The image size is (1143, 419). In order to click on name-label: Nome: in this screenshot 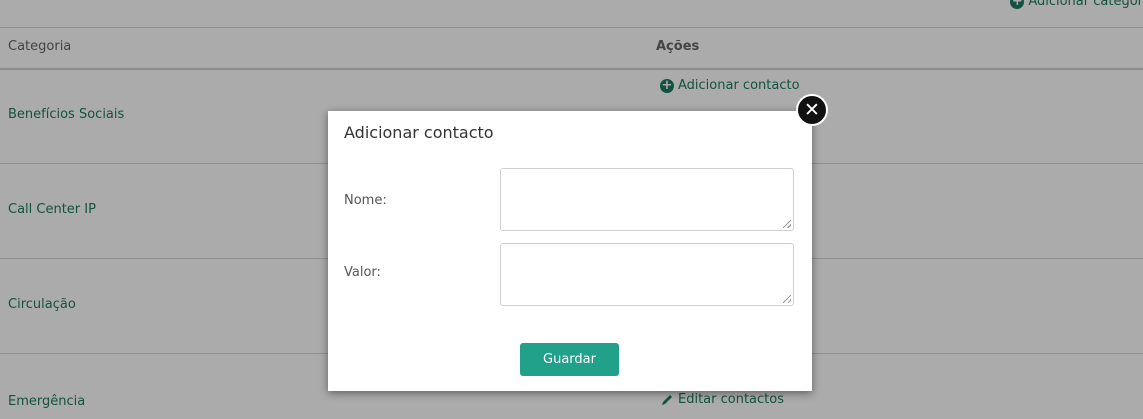, I will do `click(365, 200)`.